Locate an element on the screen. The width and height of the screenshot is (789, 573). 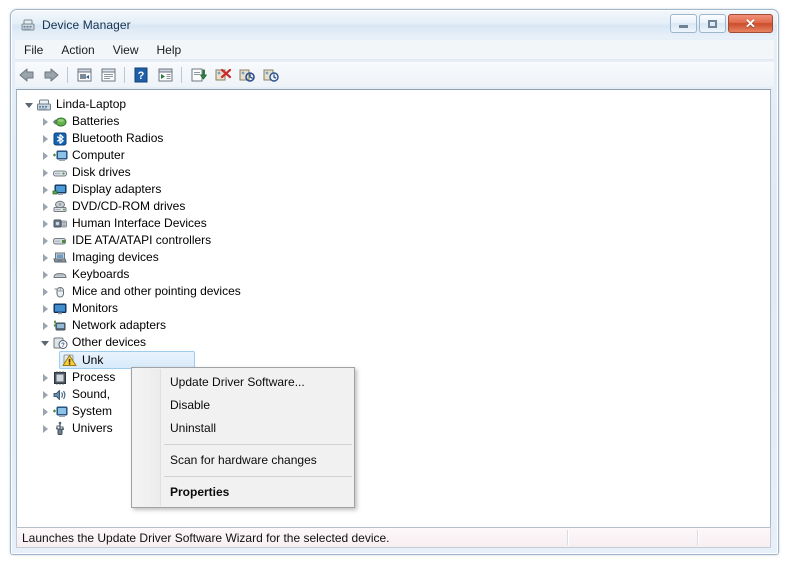
tree-node-label: Other devices is located at coordinates (109, 342).